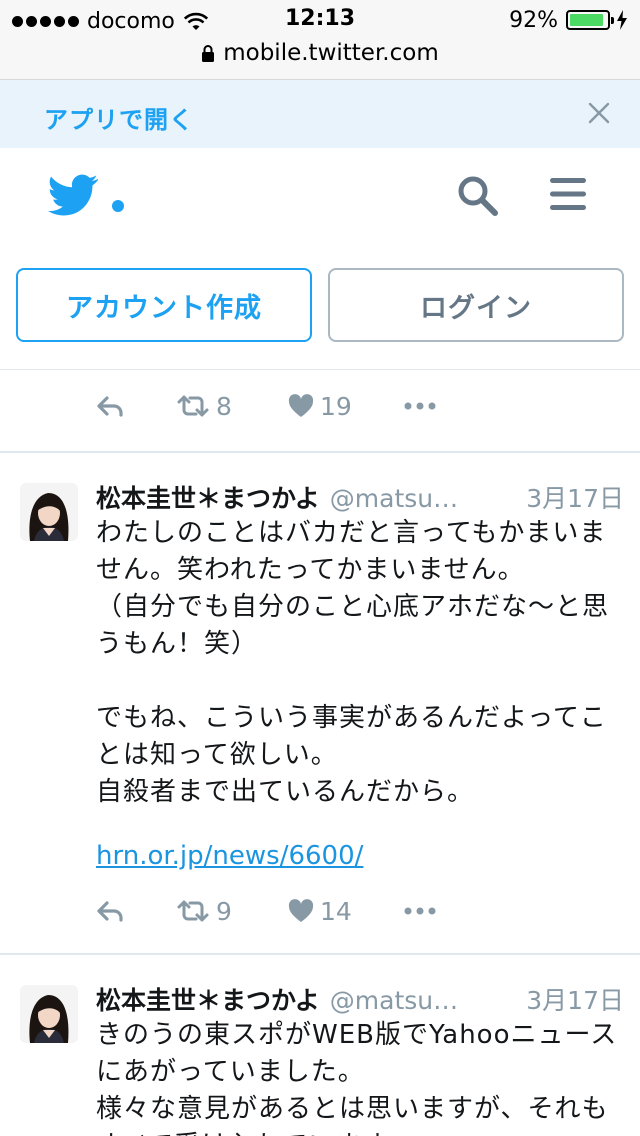 The width and height of the screenshot is (640, 1136). I want to click on battery-status: 92%, so click(568, 20).